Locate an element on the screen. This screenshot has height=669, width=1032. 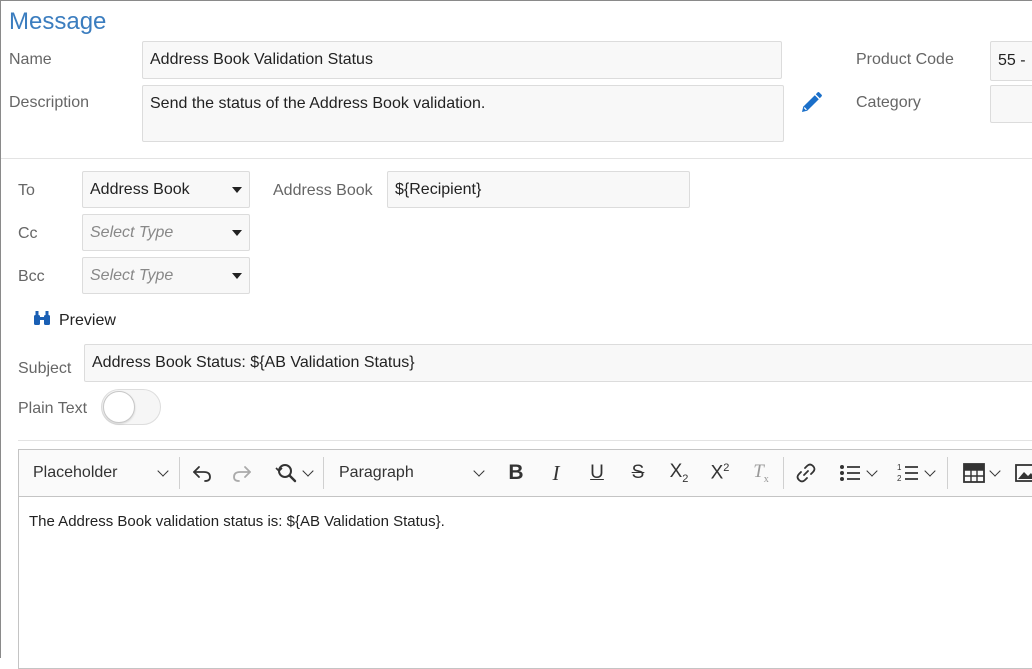
bcc-type-select: Select Type is located at coordinates (166, 275).